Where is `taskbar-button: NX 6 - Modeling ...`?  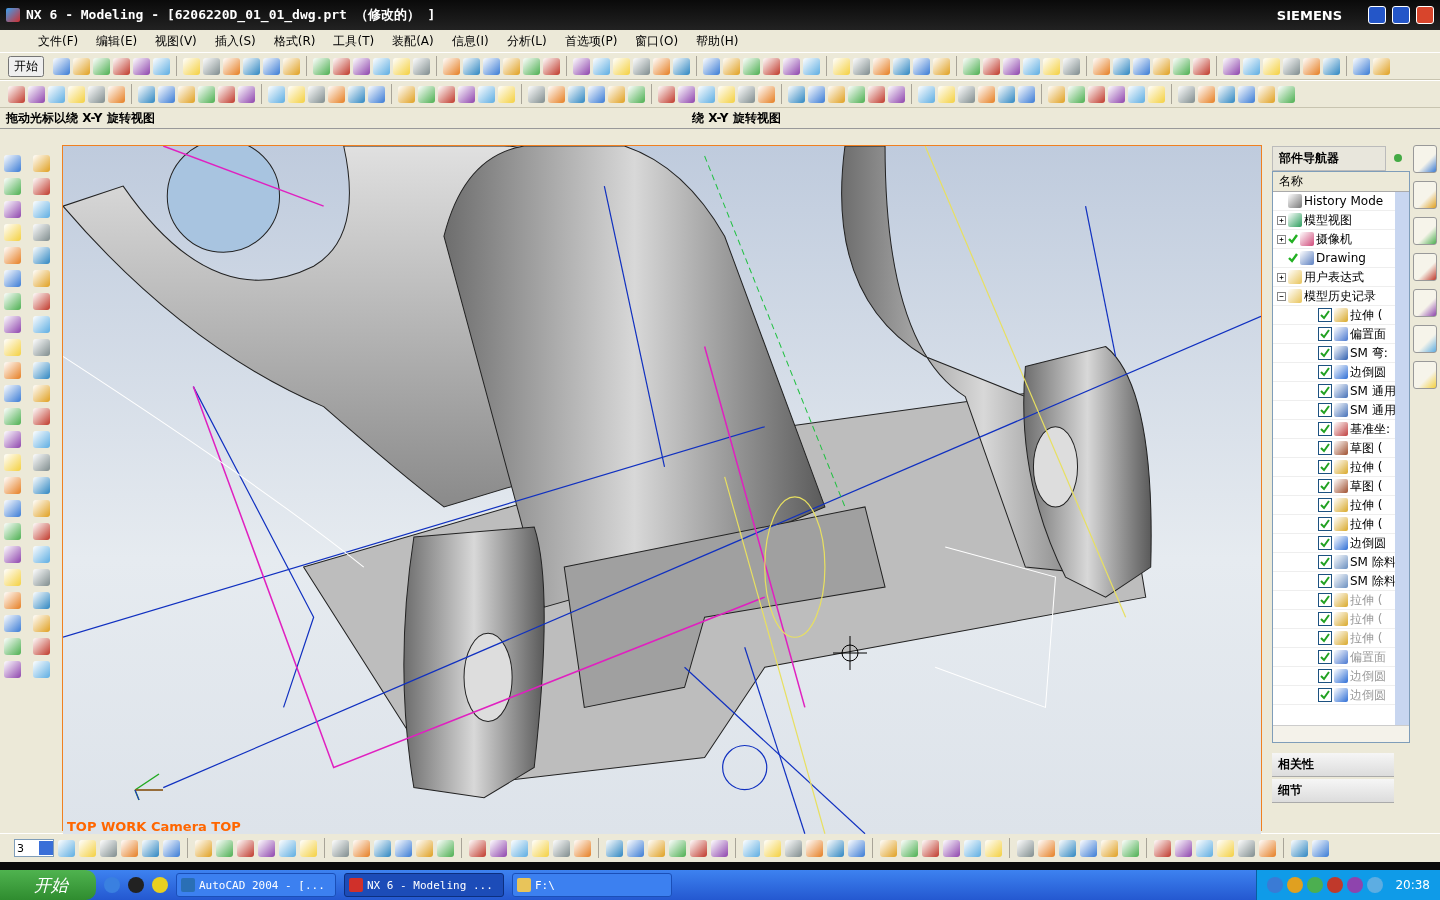
taskbar-button: NX 6 - Modeling ... is located at coordinates (424, 885).